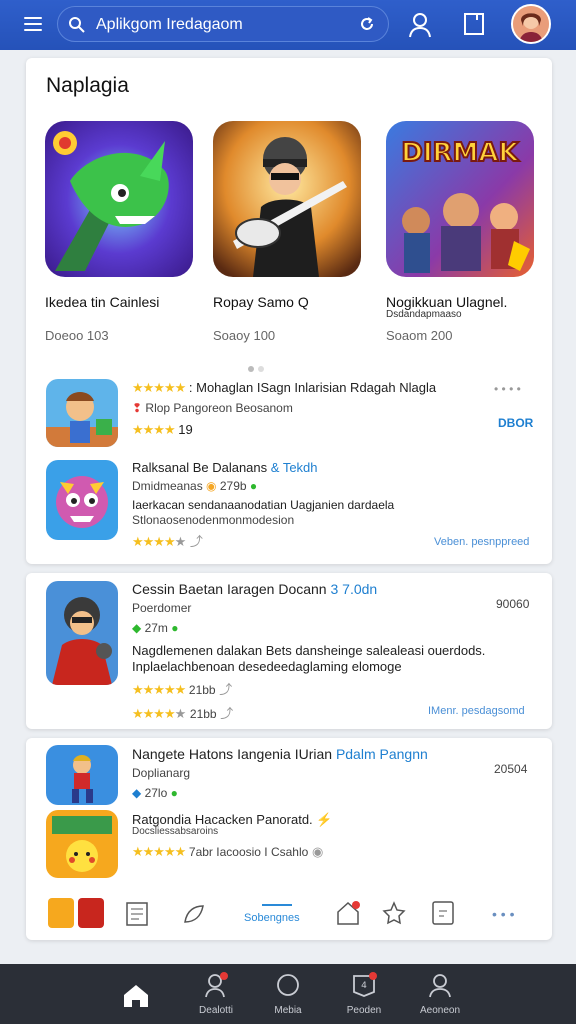 Image resolution: width=576 pixels, height=1024 pixels. I want to click on app-size: ◆ 27m ●, so click(155, 628).